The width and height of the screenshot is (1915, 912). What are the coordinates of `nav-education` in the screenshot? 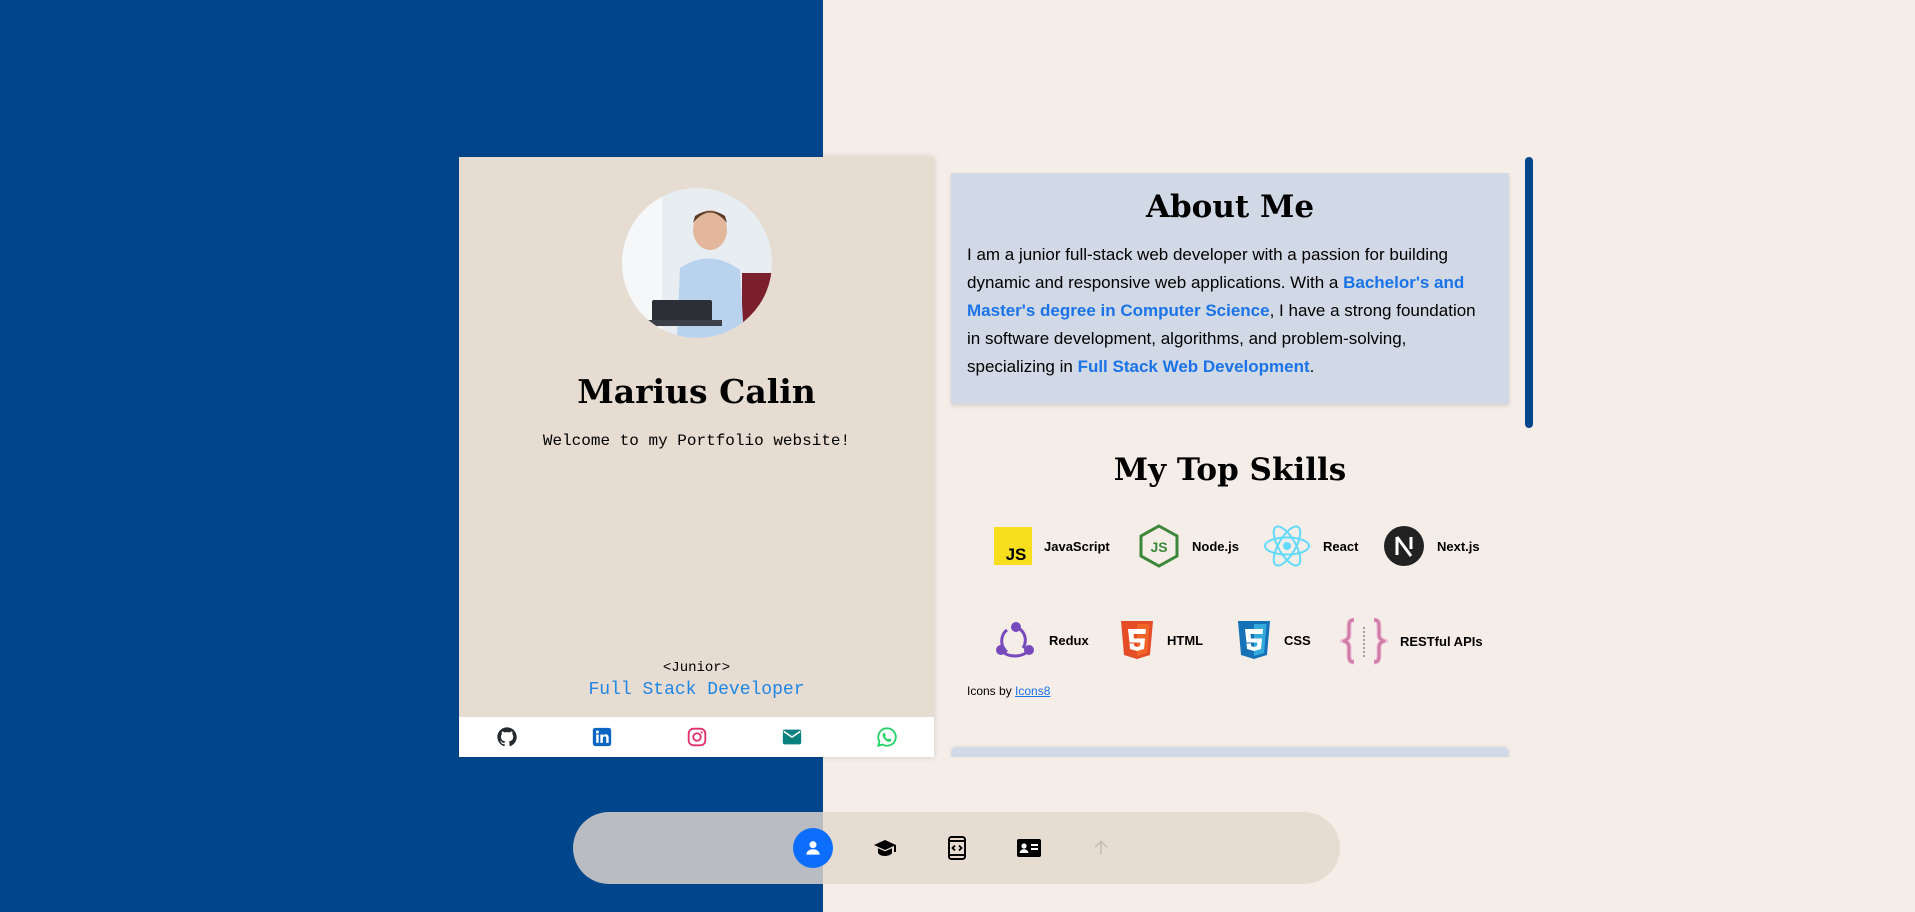 It's located at (885, 848).